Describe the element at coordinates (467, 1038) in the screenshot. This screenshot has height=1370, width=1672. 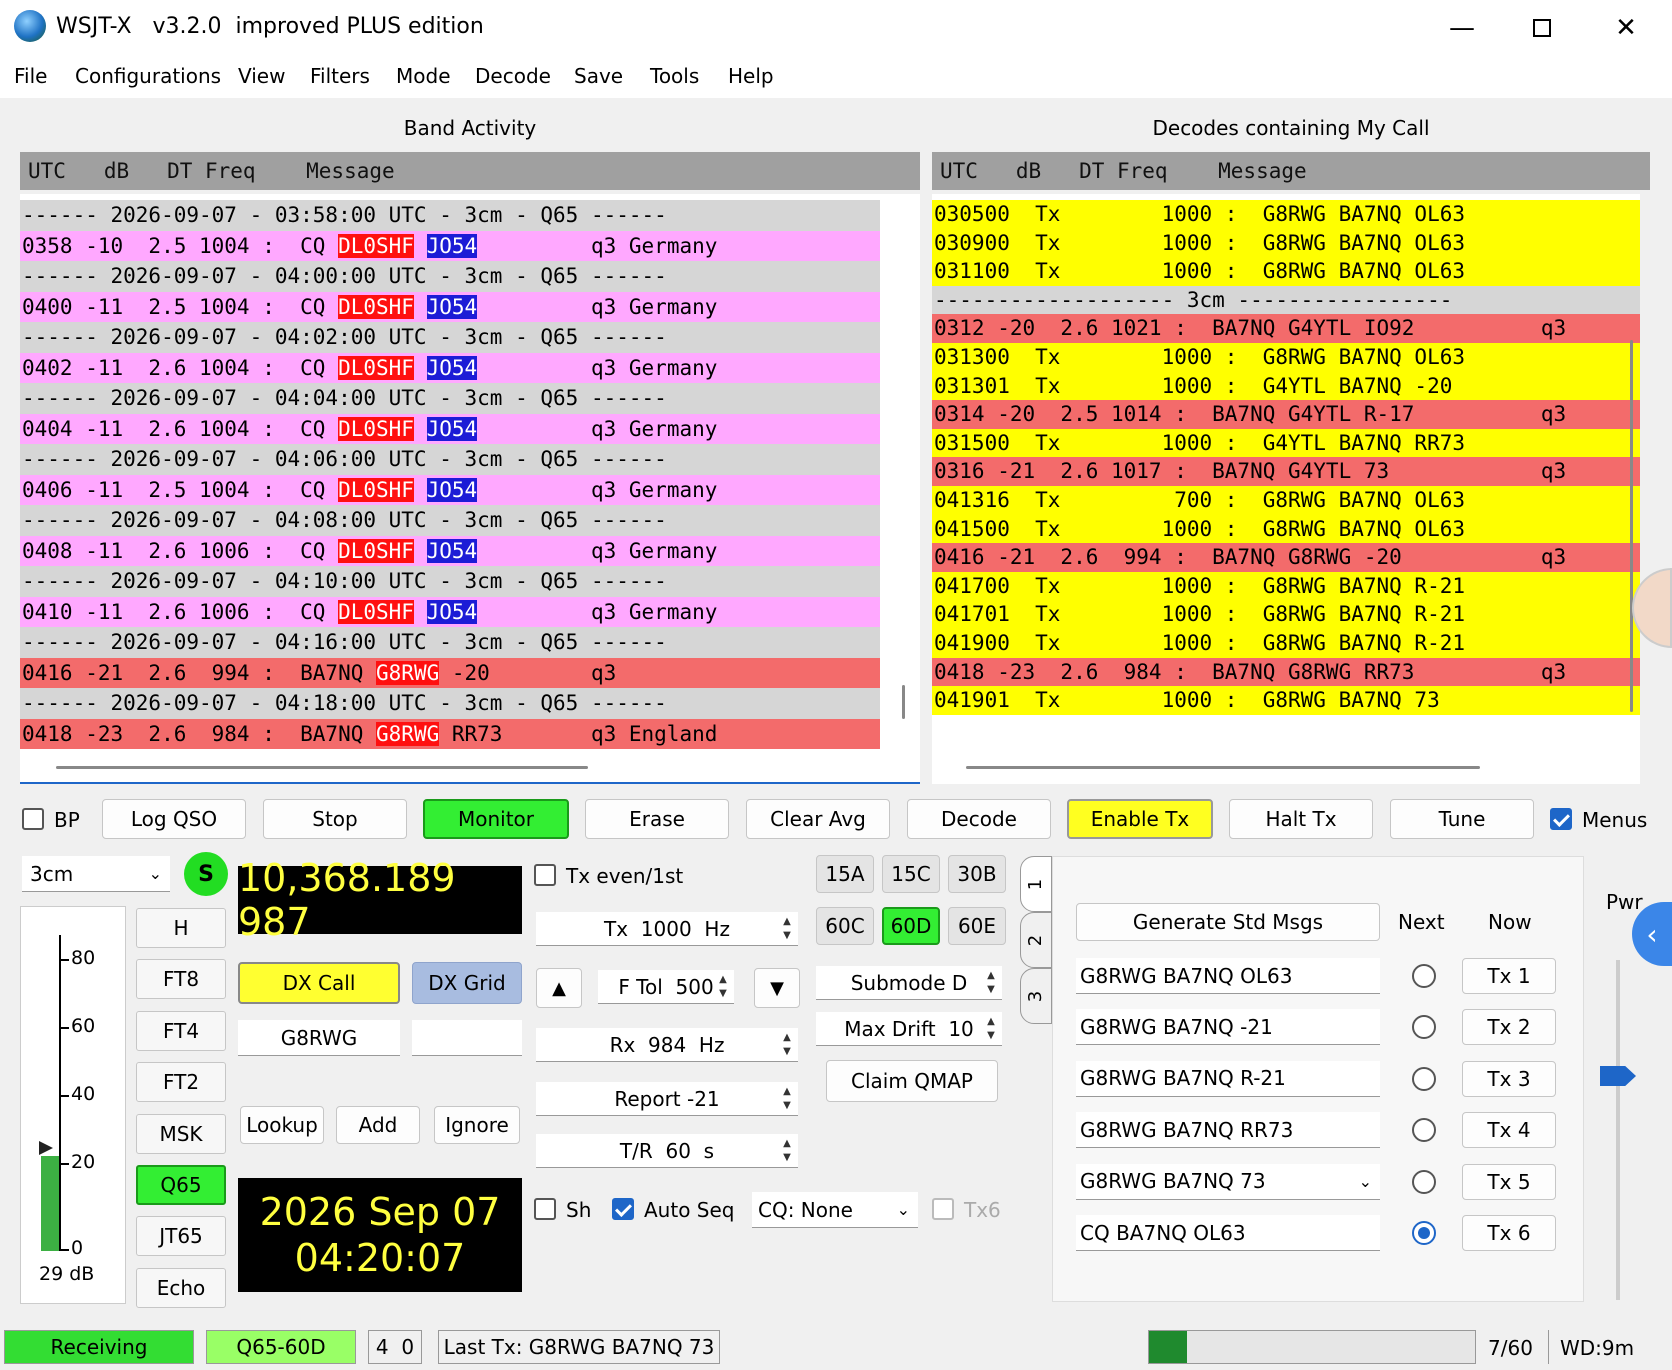
I see `dx-grid-input` at that location.